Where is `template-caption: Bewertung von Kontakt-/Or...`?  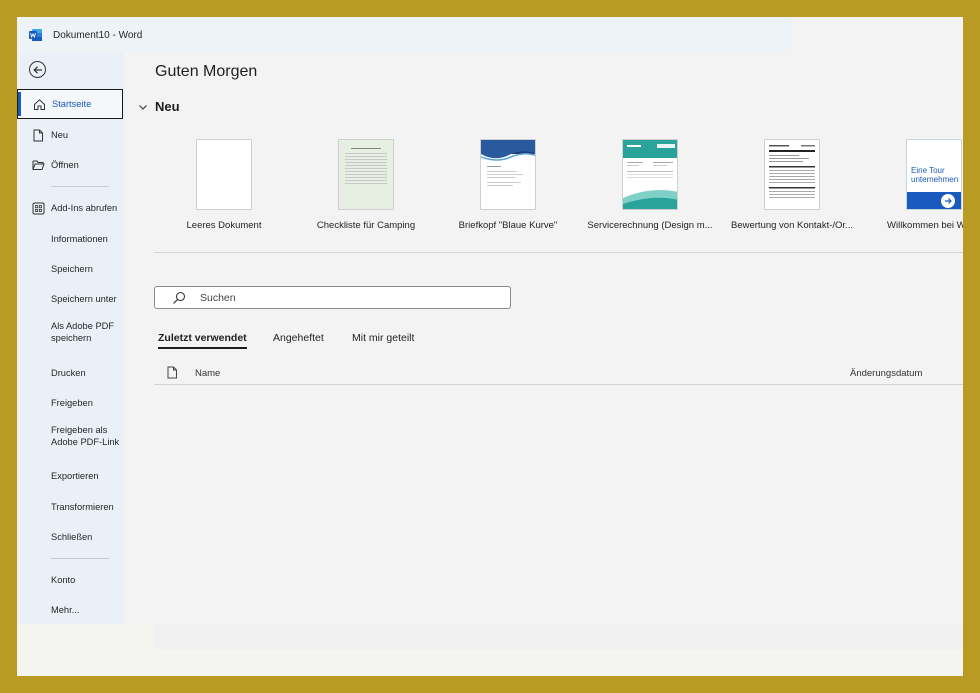 template-caption: Bewertung von Kontakt-/Or... is located at coordinates (792, 225).